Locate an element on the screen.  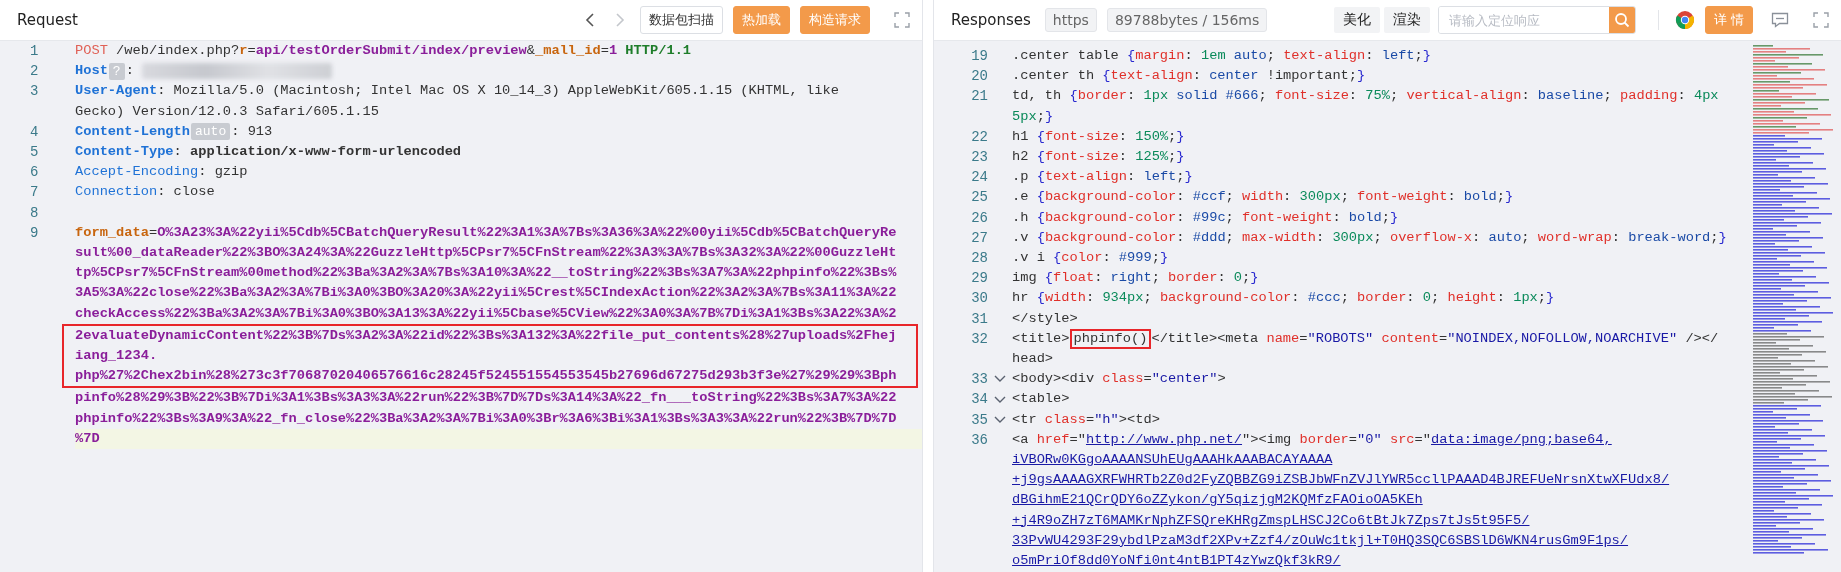
search-button is located at coordinates (1621, 20).